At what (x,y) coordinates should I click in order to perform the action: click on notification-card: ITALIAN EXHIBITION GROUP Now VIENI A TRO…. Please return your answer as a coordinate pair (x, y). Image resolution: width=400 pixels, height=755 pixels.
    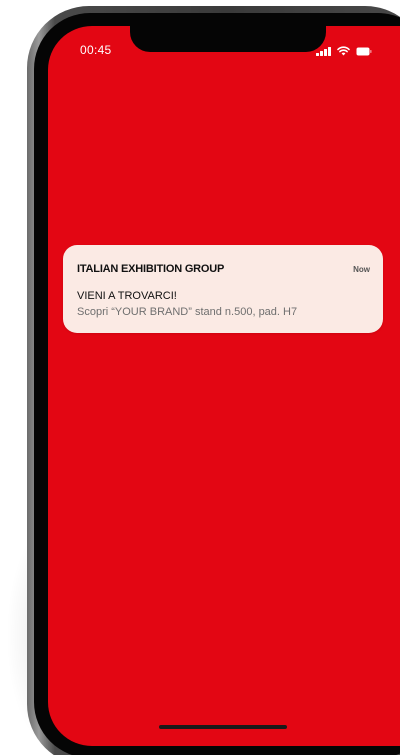
    Looking at the image, I should click on (223, 289).